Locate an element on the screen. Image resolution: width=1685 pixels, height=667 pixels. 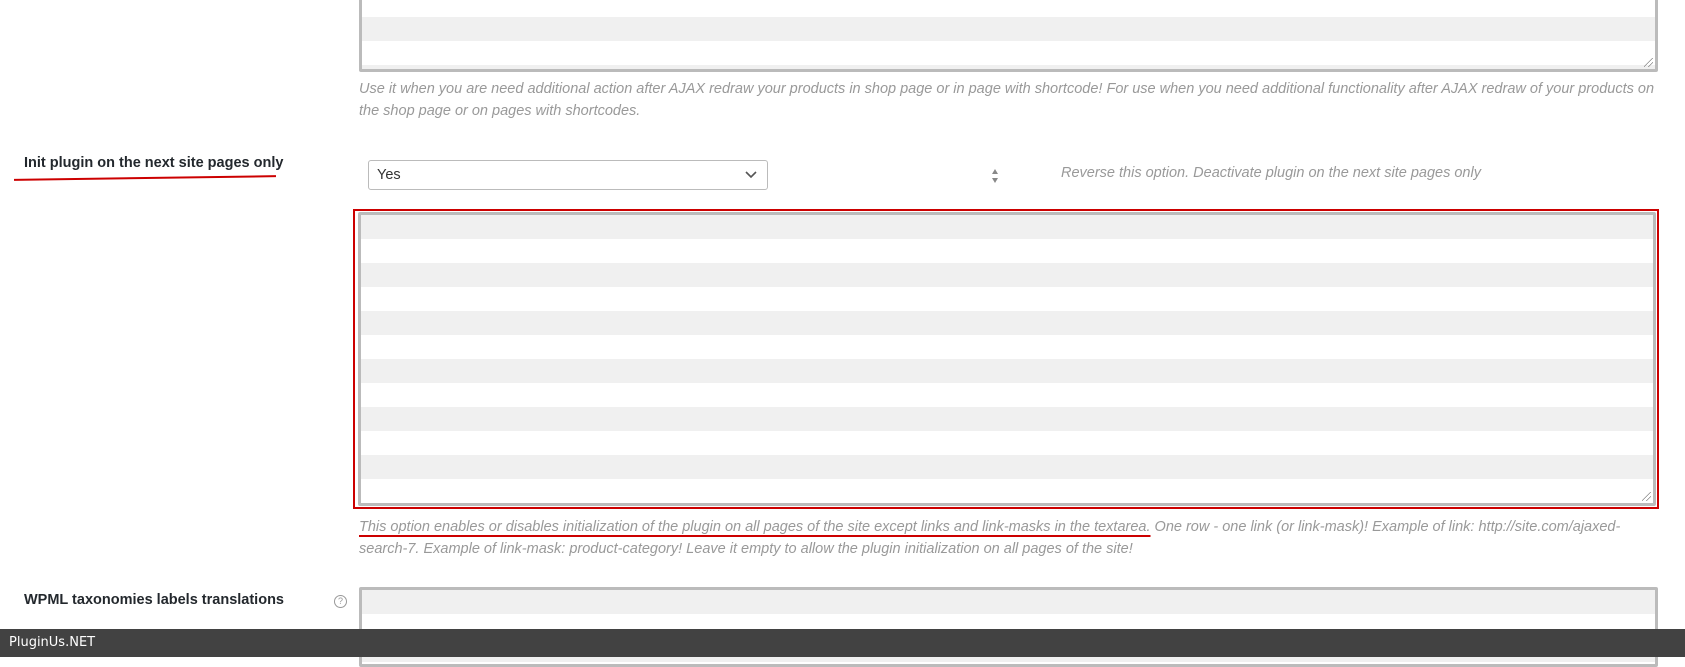
init-plugin-label-text: Init plugin on the next site pages only is located at coordinates (154, 163).